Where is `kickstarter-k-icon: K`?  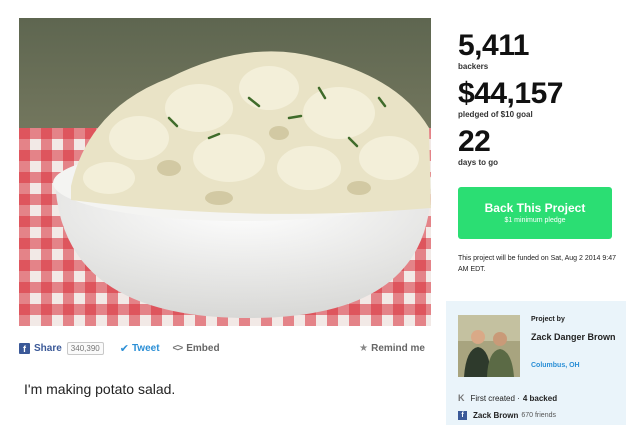 kickstarter-k-icon: K is located at coordinates (461, 398).